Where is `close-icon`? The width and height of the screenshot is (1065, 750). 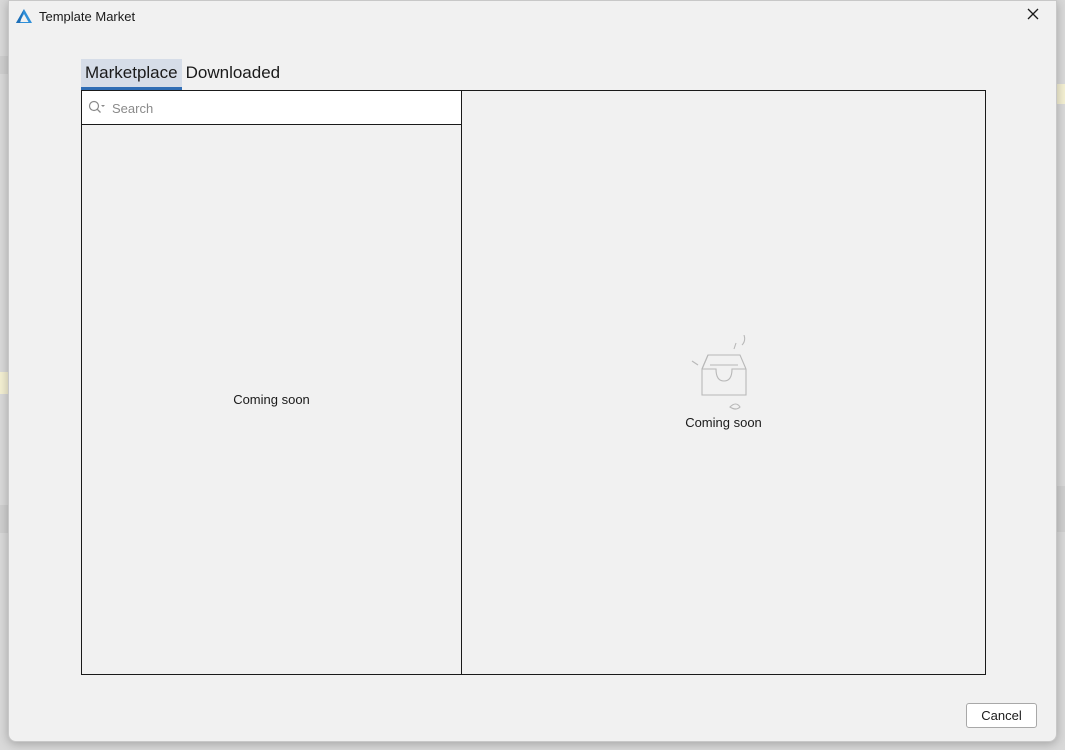 close-icon is located at coordinates (1033, 16).